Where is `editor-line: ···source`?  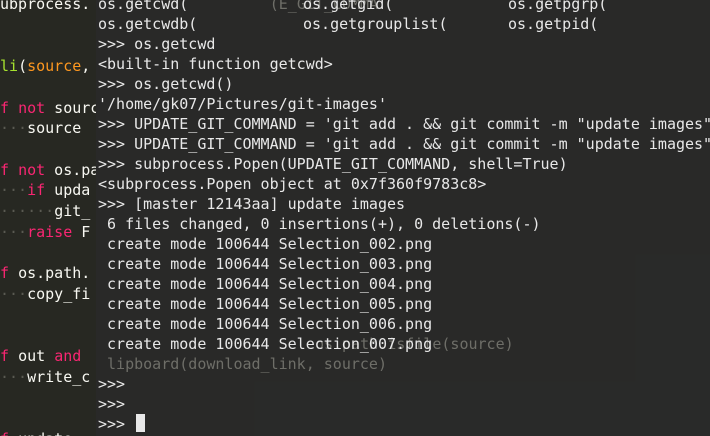 editor-line: ···source is located at coordinates (40, 128).